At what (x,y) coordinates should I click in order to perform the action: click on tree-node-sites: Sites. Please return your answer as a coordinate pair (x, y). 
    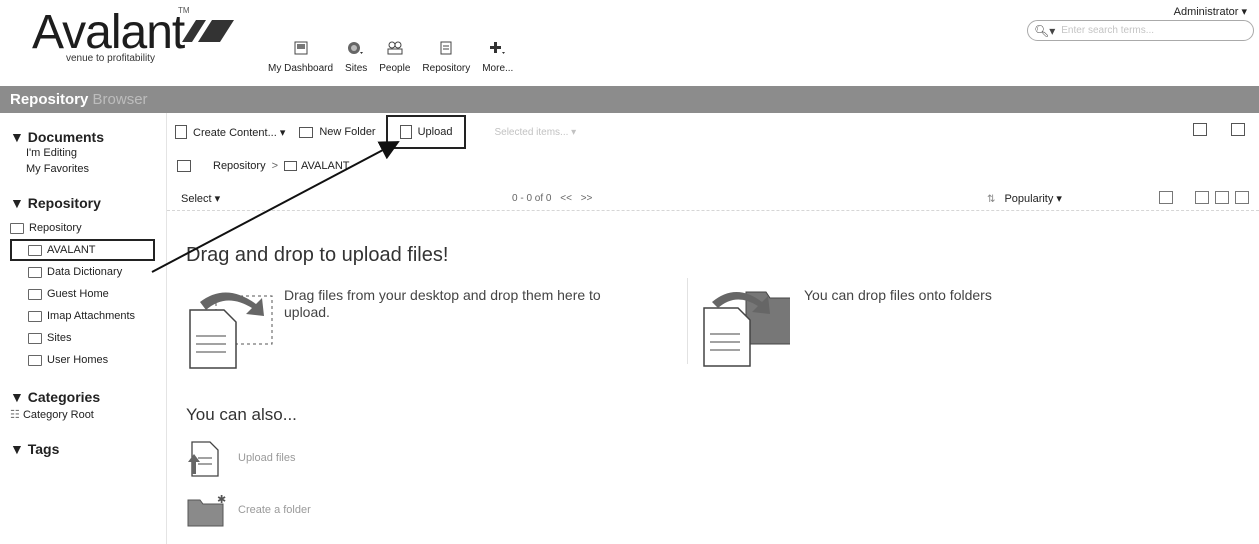
    Looking at the image, I should click on (87, 338).